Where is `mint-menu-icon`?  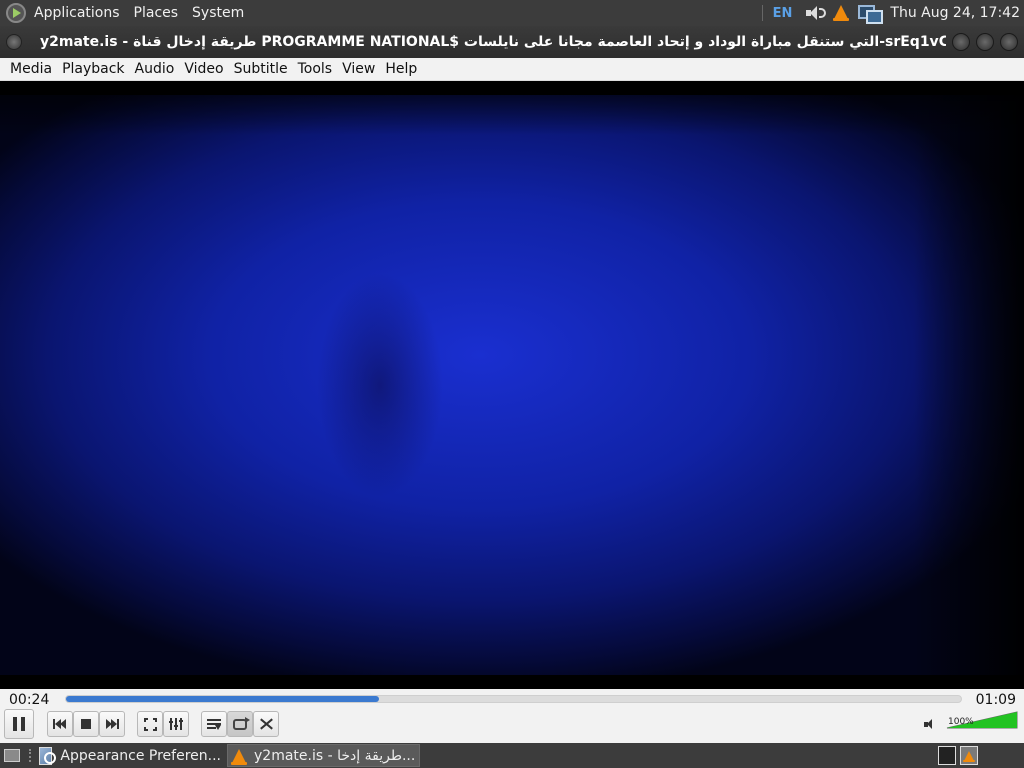 mint-menu-icon is located at coordinates (16, 13).